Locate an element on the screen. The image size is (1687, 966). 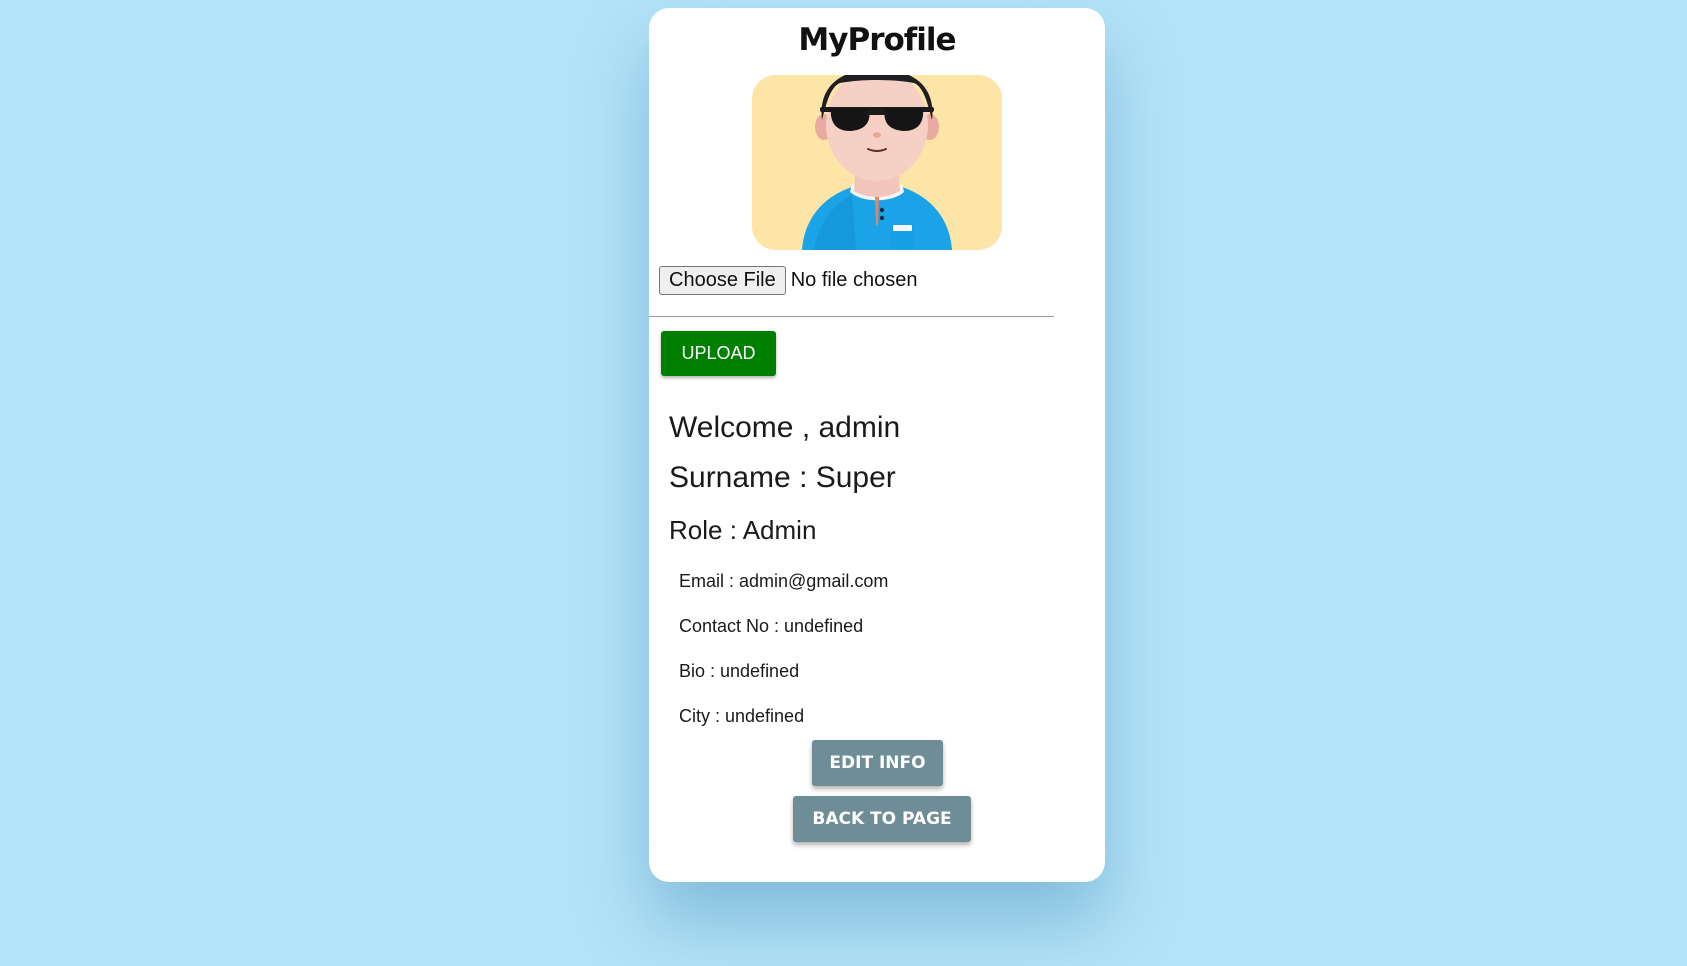
choose-file-button: Choose File is located at coordinates (722, 280).